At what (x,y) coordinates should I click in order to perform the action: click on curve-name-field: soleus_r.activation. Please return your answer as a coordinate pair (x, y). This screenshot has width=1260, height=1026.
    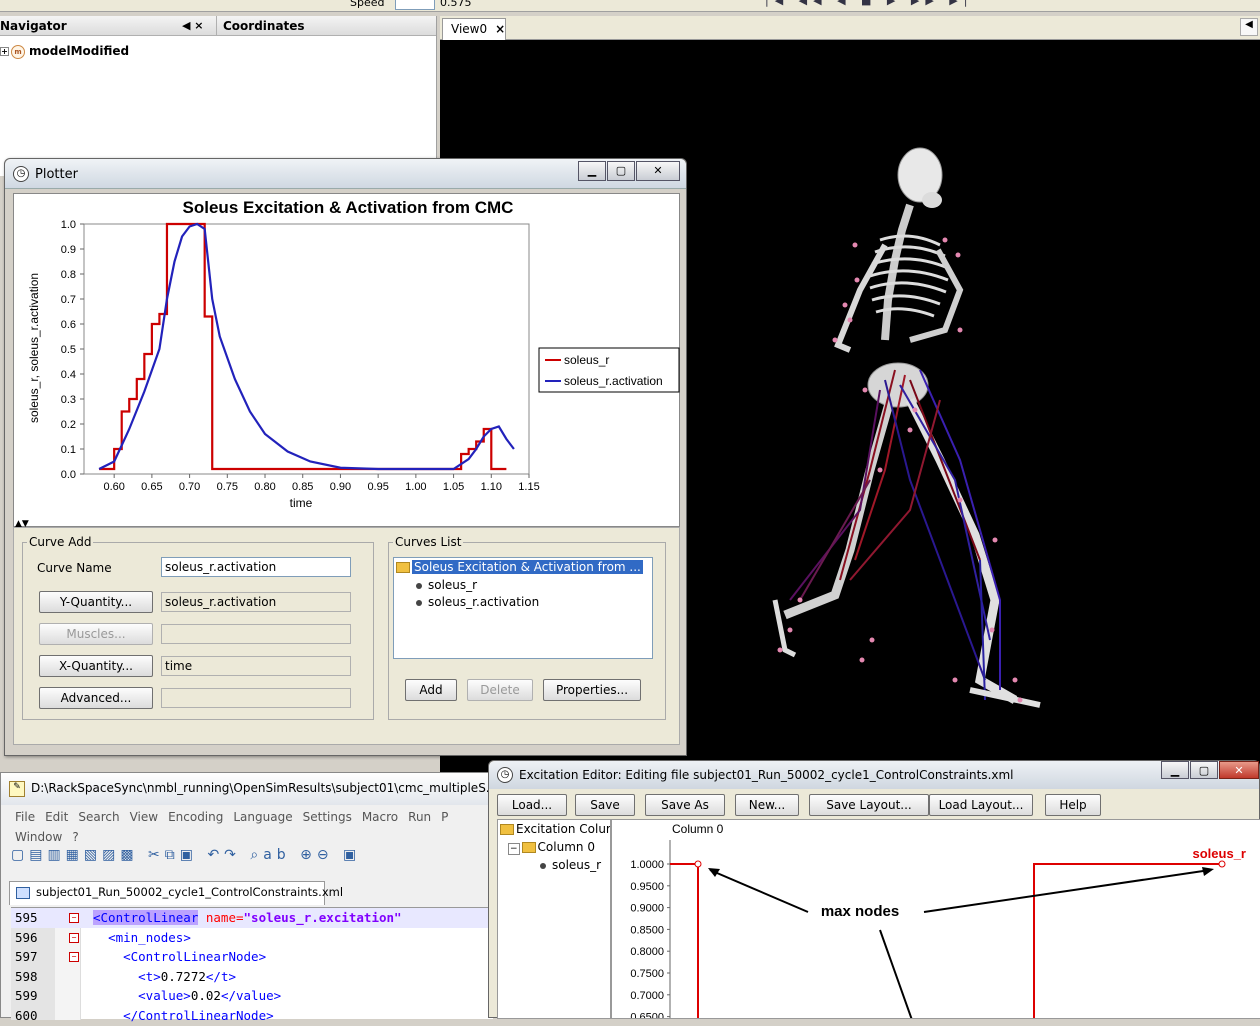
    Looking at the image, I should click on (256, 567).